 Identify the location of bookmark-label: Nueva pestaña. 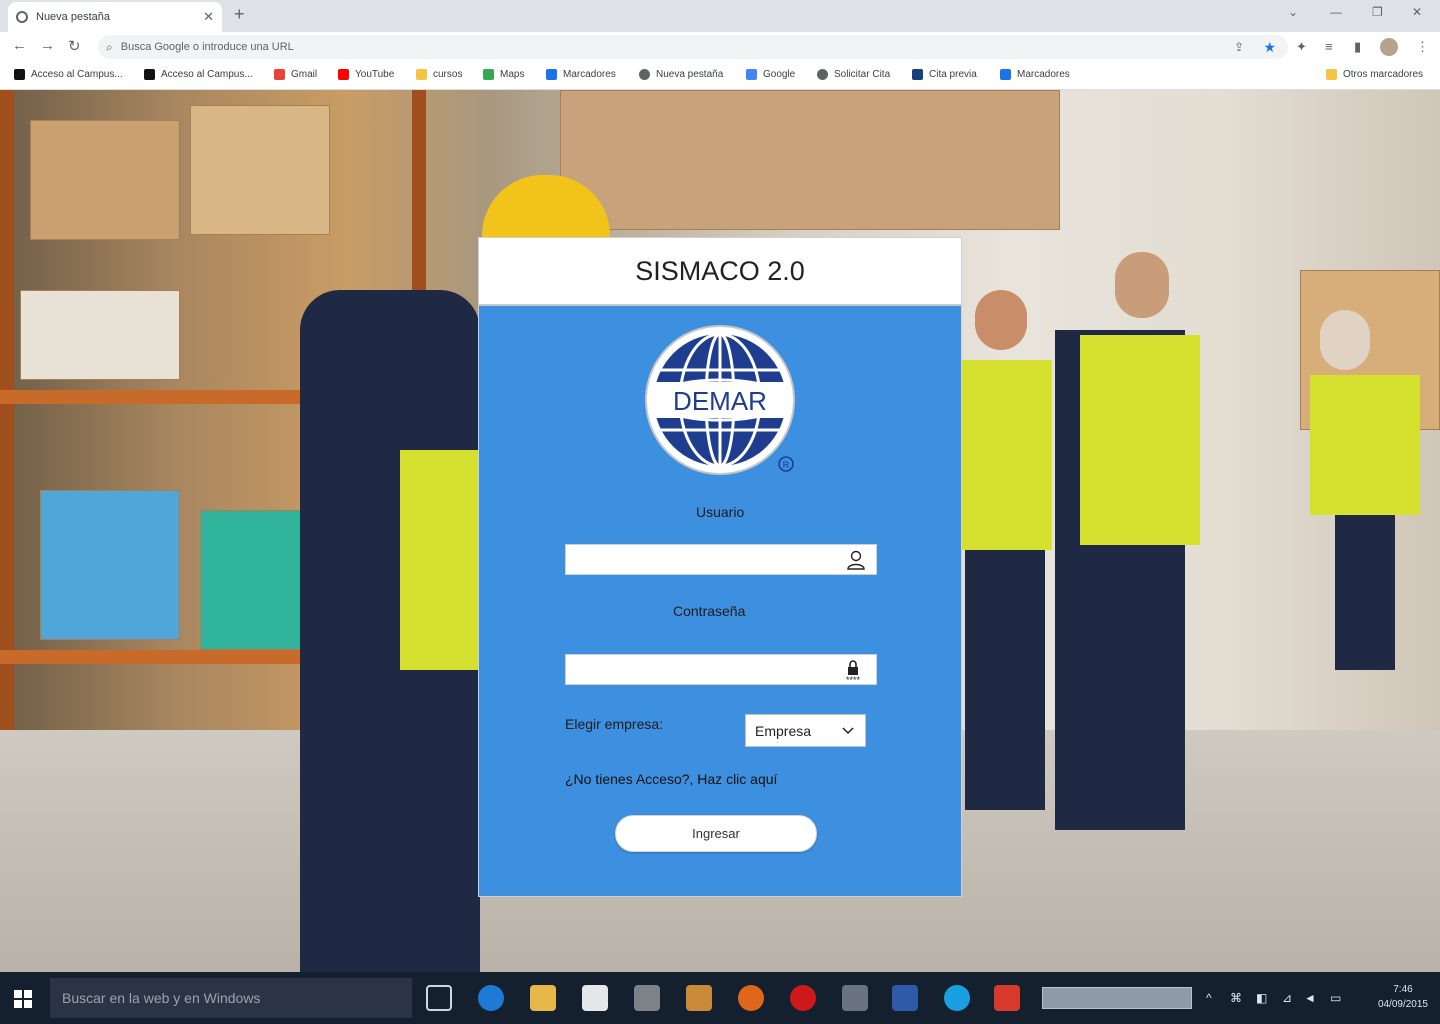
(690, 74).